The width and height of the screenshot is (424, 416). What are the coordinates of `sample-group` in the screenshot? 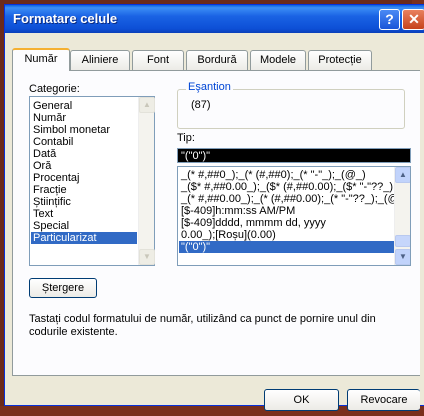 It's located at (291, 109).